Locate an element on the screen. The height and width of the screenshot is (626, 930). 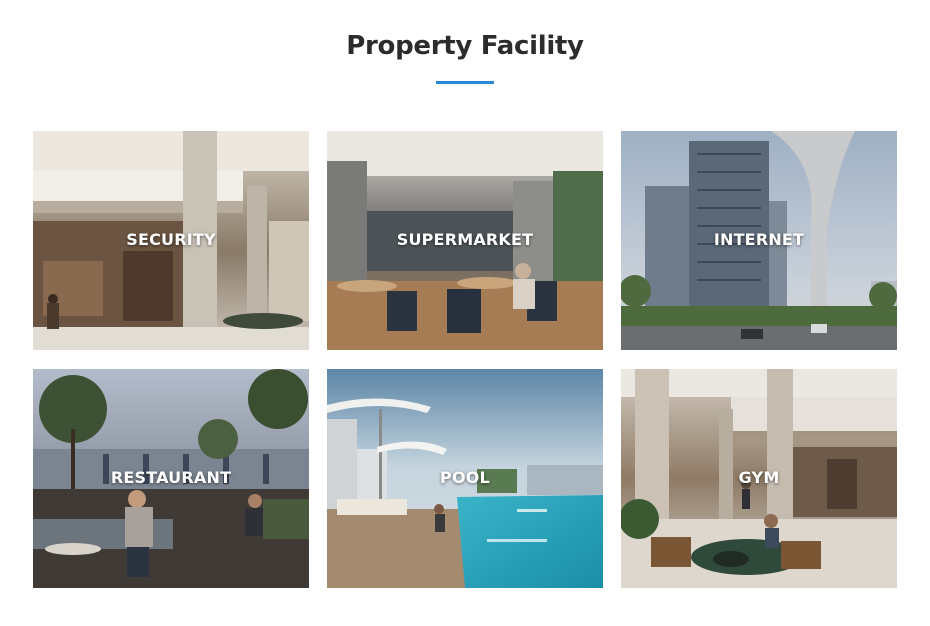
facility-label: INTERNET is located at coordinates (759, 239).